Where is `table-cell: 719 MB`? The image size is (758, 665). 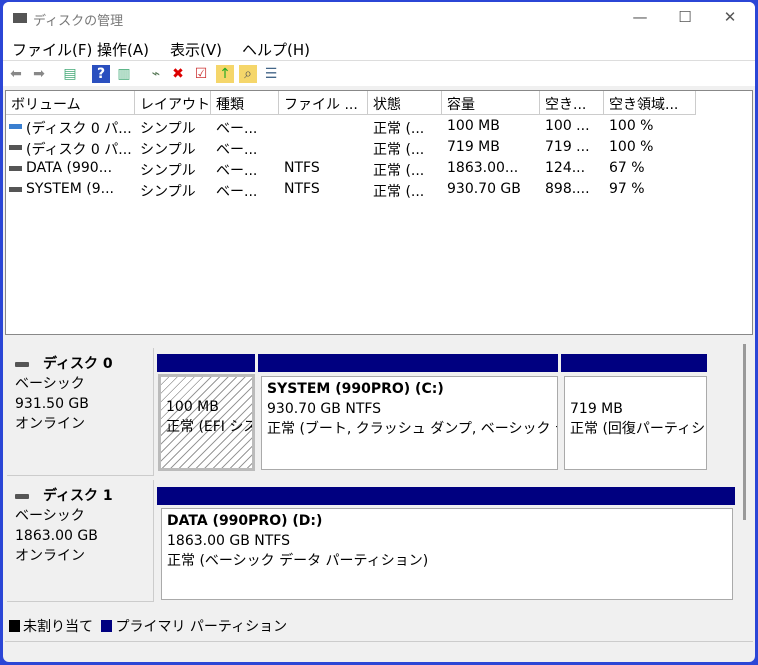
table-cell: 719 MB is located at coordinates (491, 149).